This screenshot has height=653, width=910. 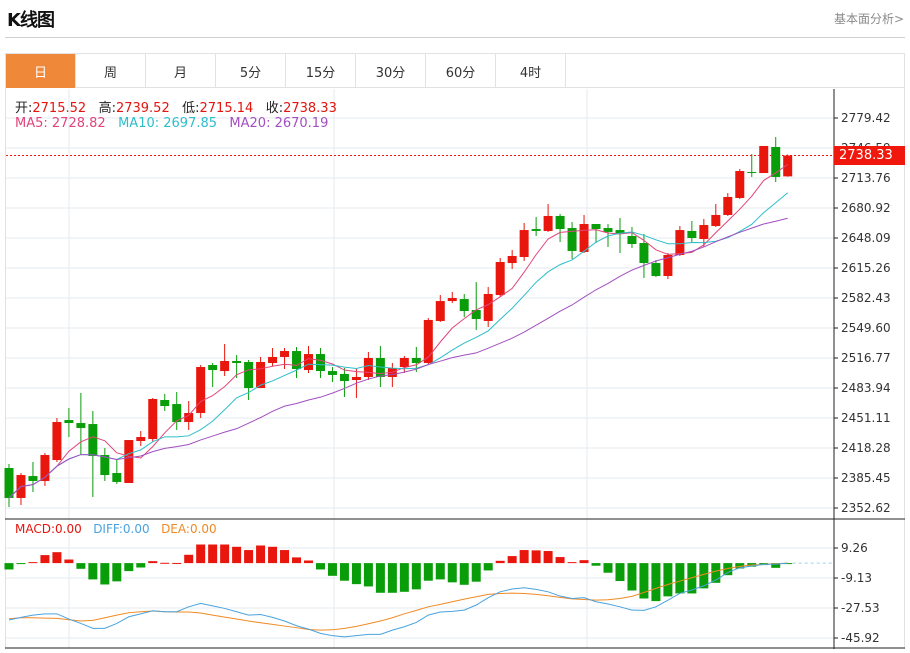 I want to click on diff-value: 0.00, so click(x=136, y=529).